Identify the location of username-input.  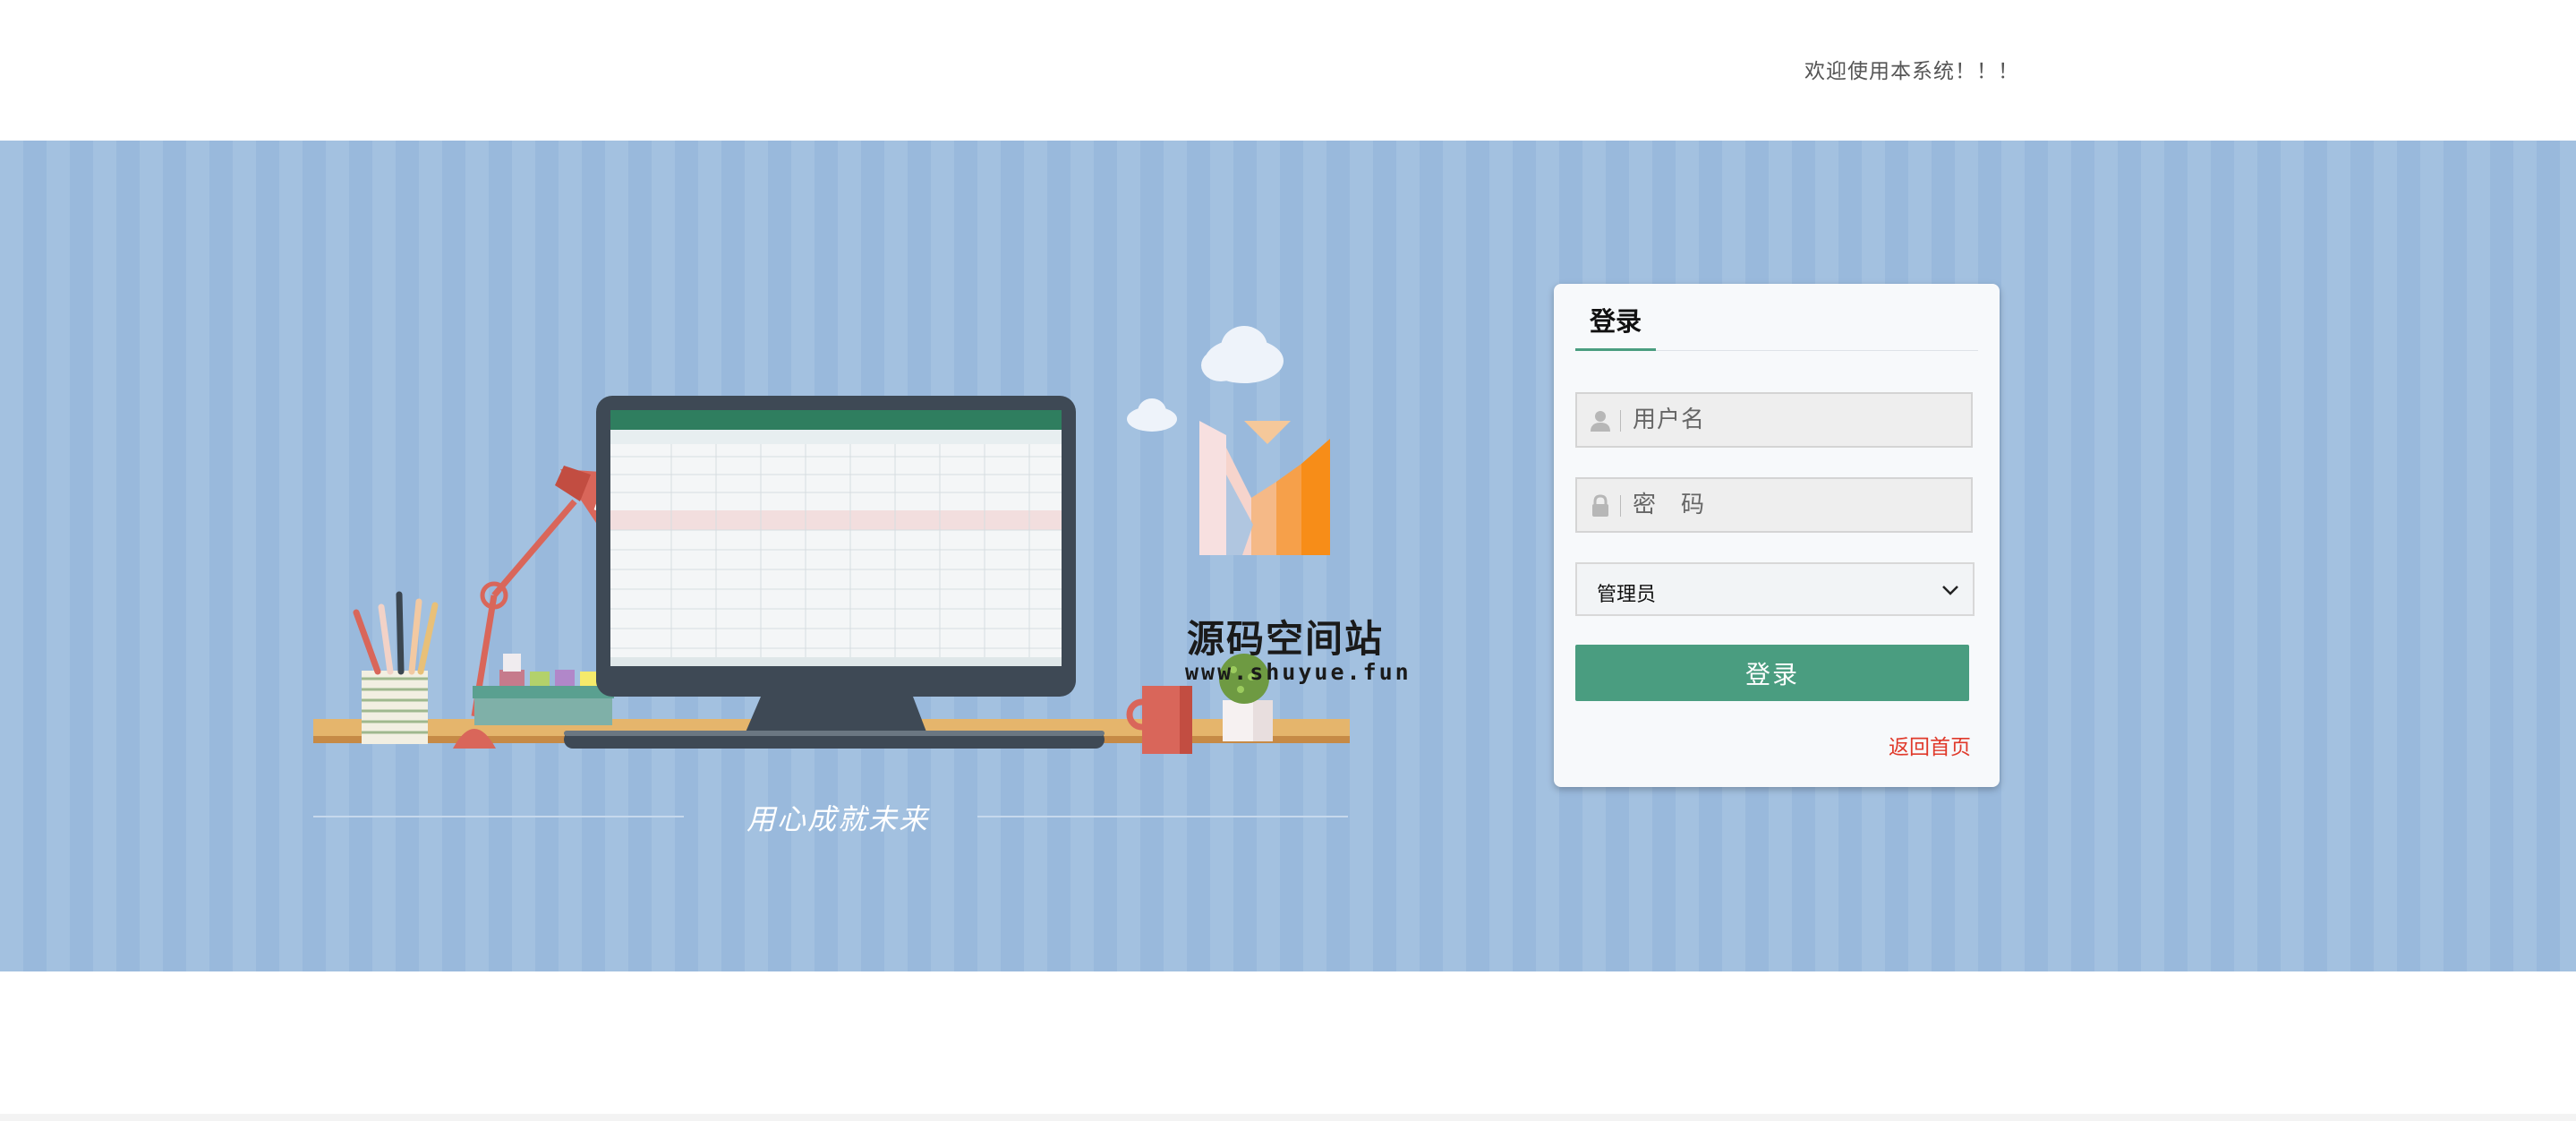
(1796, 420).